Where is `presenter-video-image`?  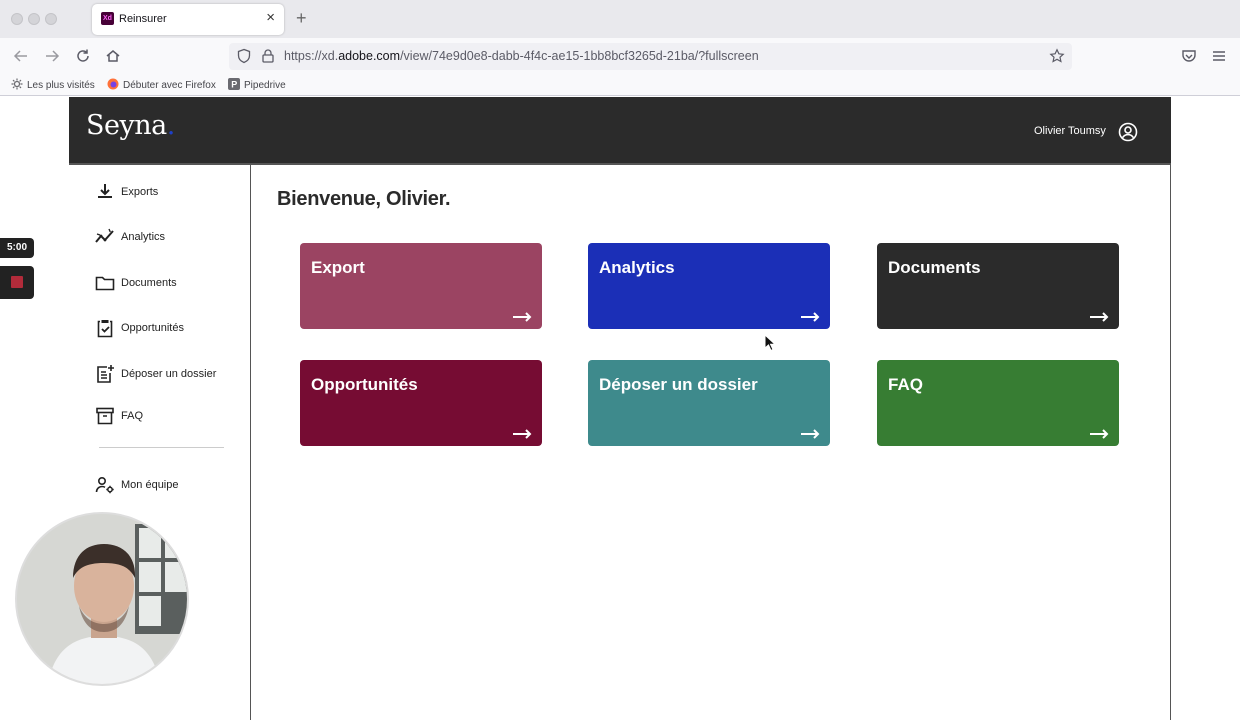 presenter-video-image is located at coordinates (102, 599).